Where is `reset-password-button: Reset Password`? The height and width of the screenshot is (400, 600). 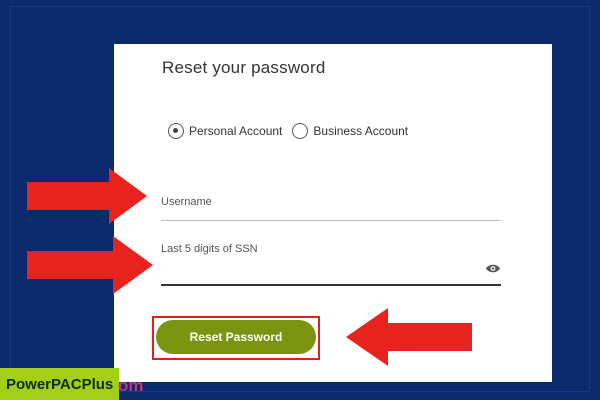 reset-password-button: Reset Password is located at coordinates (236, 337).